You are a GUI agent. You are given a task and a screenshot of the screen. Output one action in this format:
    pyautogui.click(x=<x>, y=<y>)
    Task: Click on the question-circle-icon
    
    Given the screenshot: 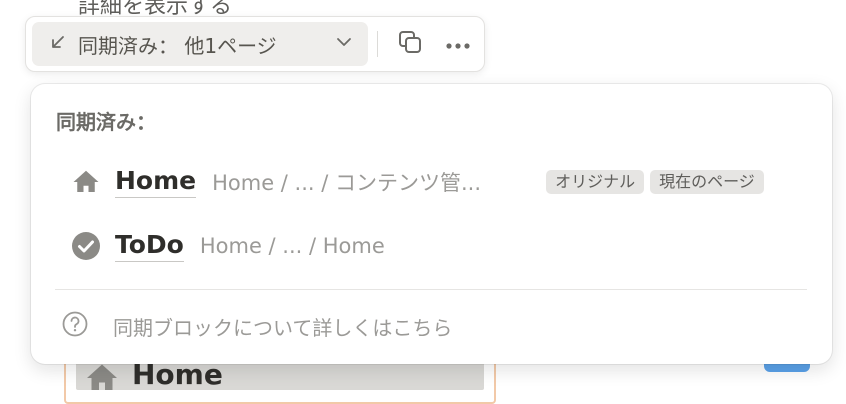 What is the action you would take?
    pyautogui.click(x=75, y=326)
    